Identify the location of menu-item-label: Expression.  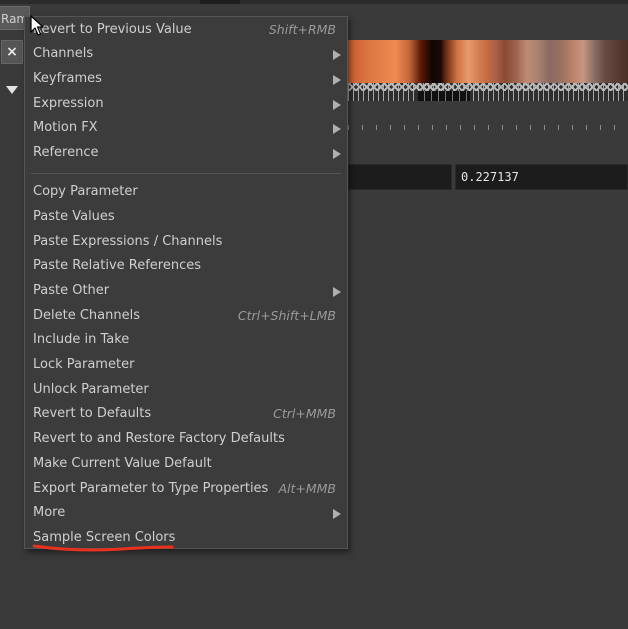
(68, 103).